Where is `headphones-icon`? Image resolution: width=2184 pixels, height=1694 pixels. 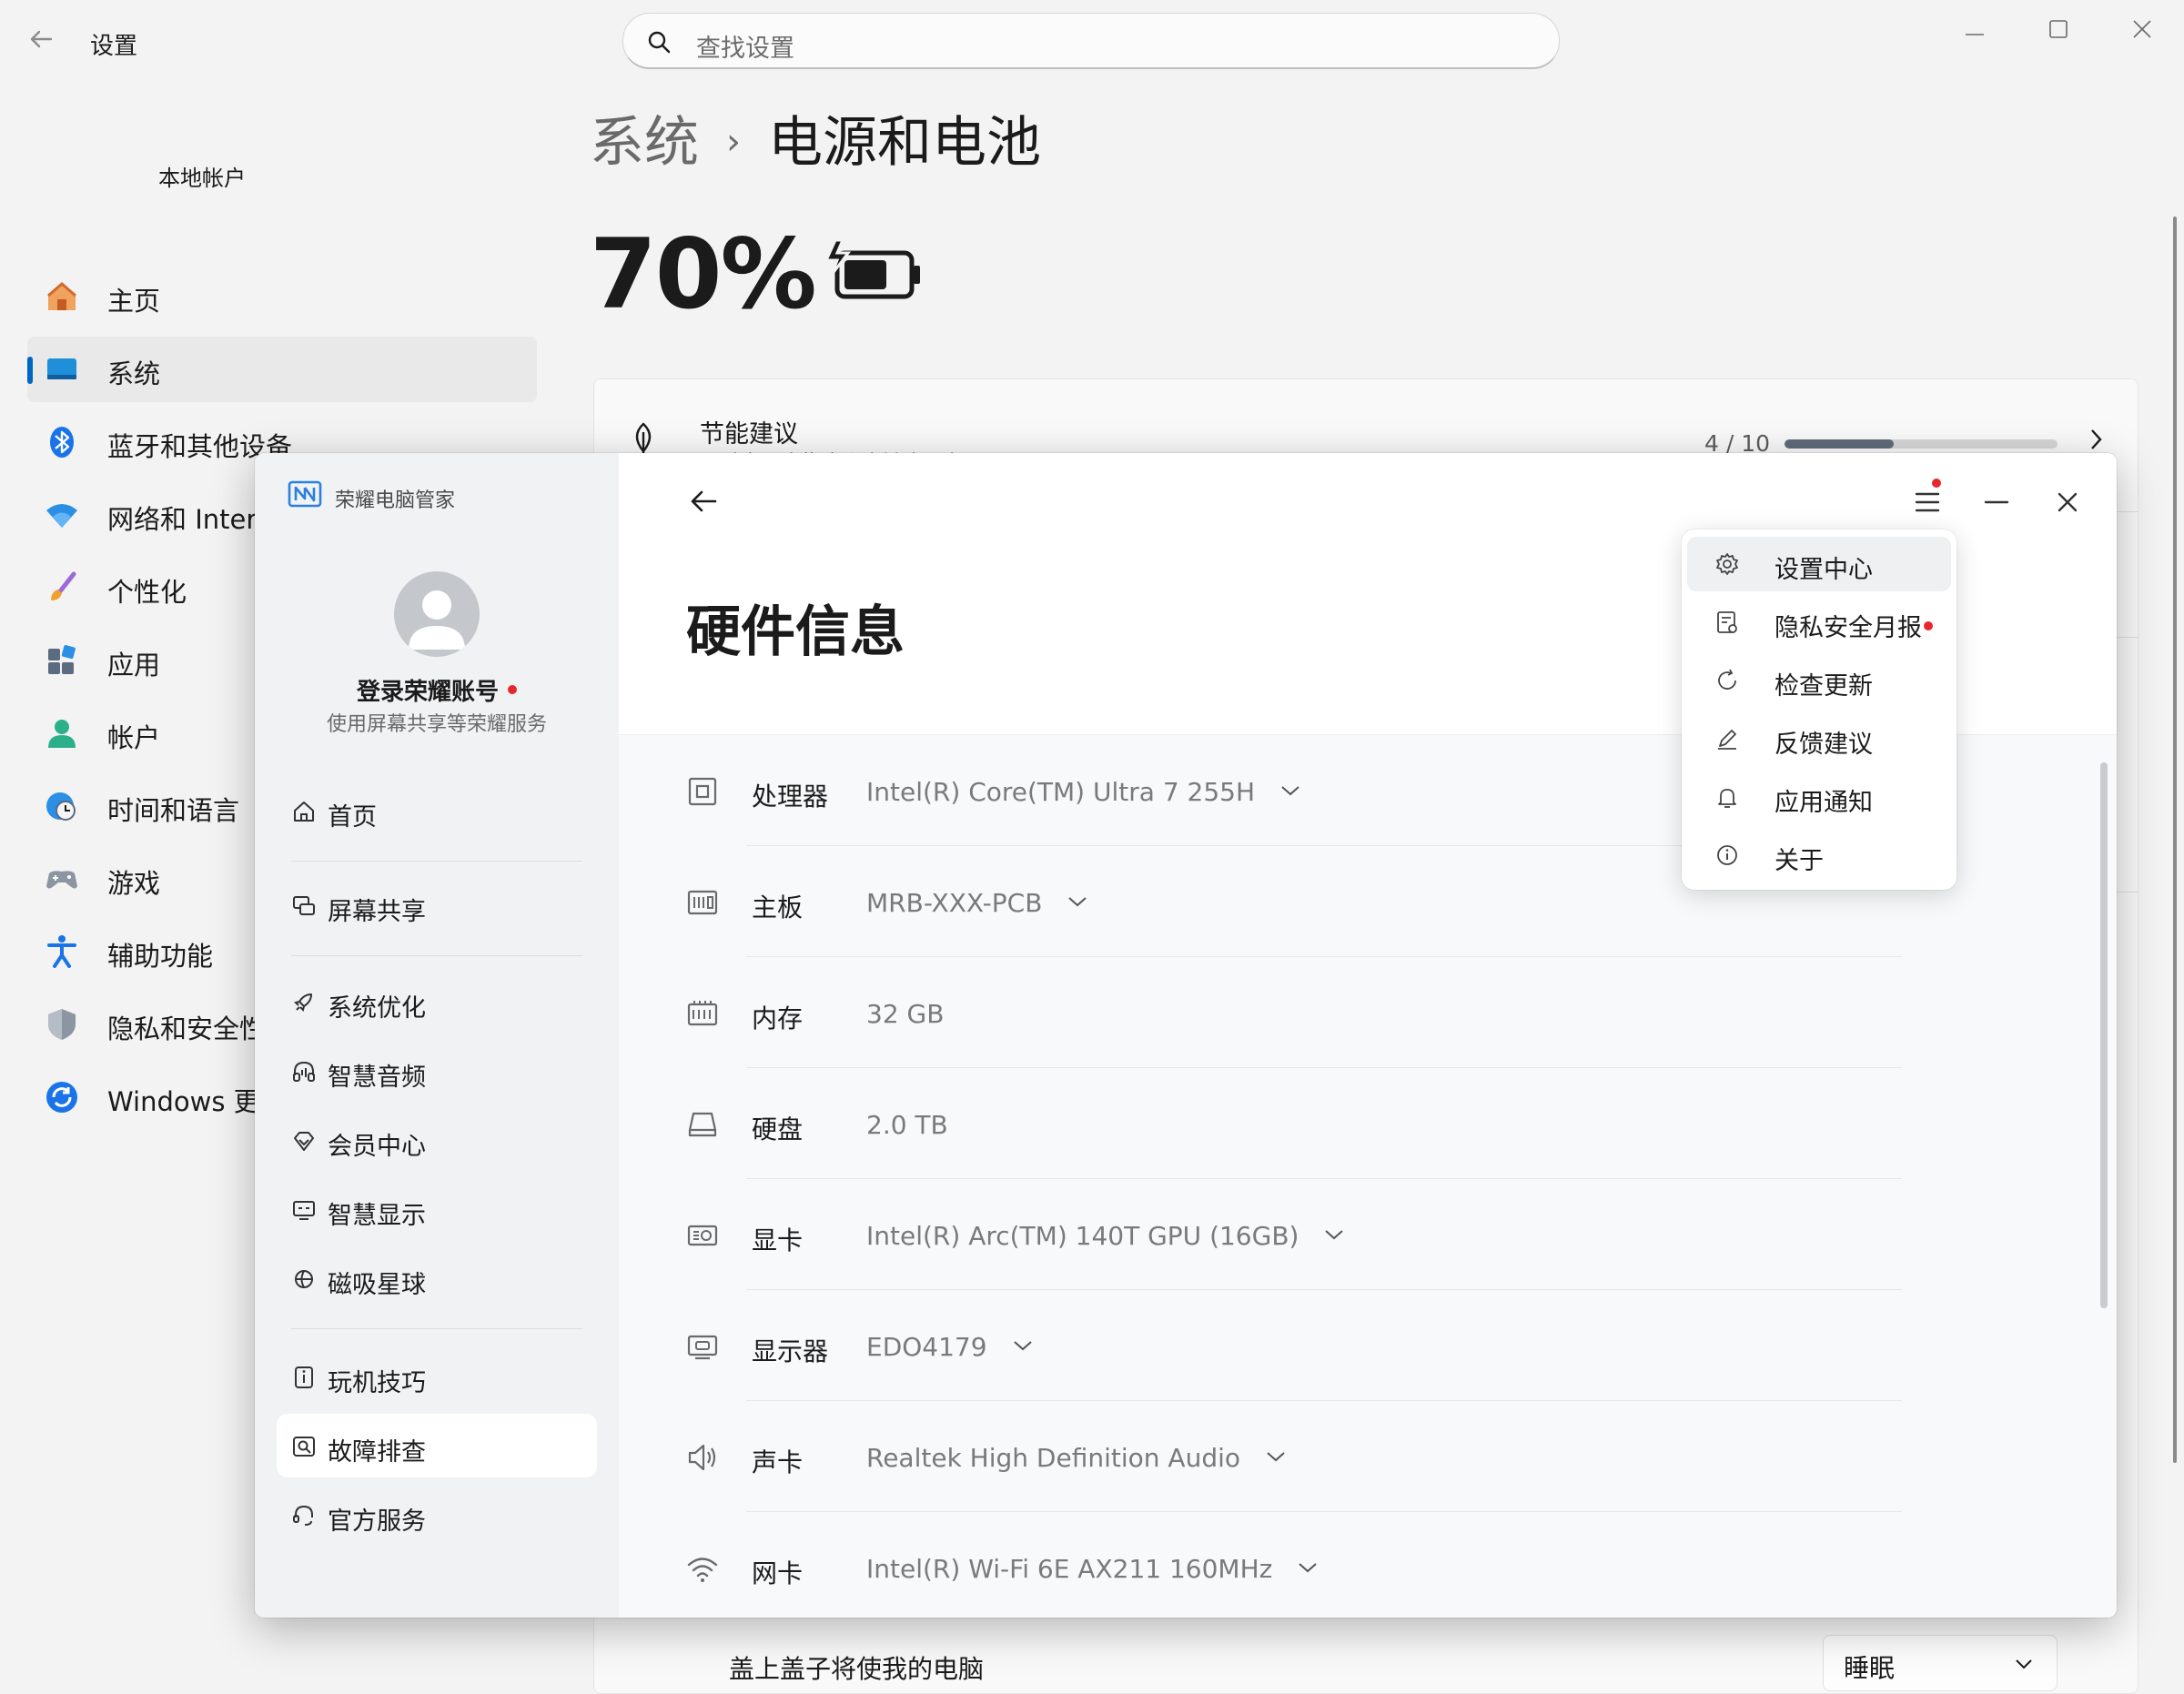
headphones-icon is located at coordinates (304, 1071).